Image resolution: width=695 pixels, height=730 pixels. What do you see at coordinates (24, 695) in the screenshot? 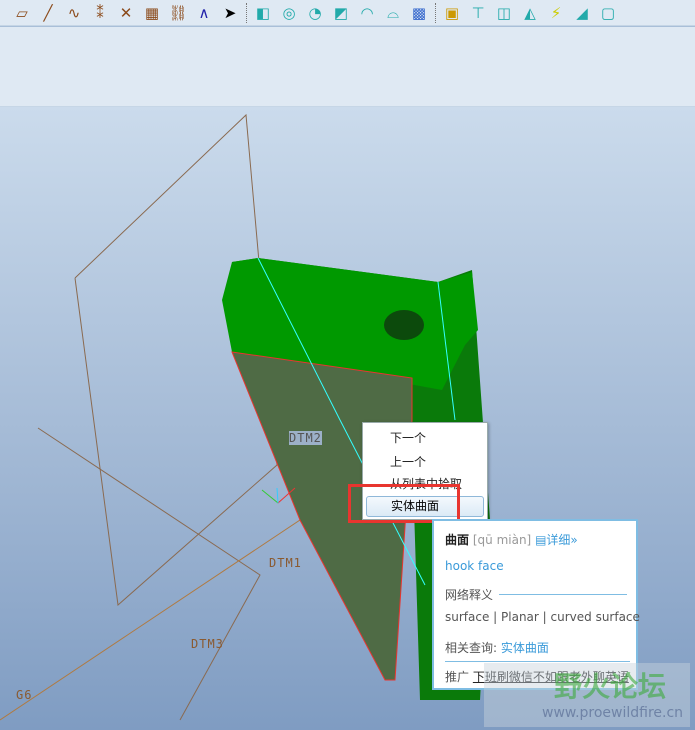
I see `datum-label-g6: G6` at bounding box center [24, 695].